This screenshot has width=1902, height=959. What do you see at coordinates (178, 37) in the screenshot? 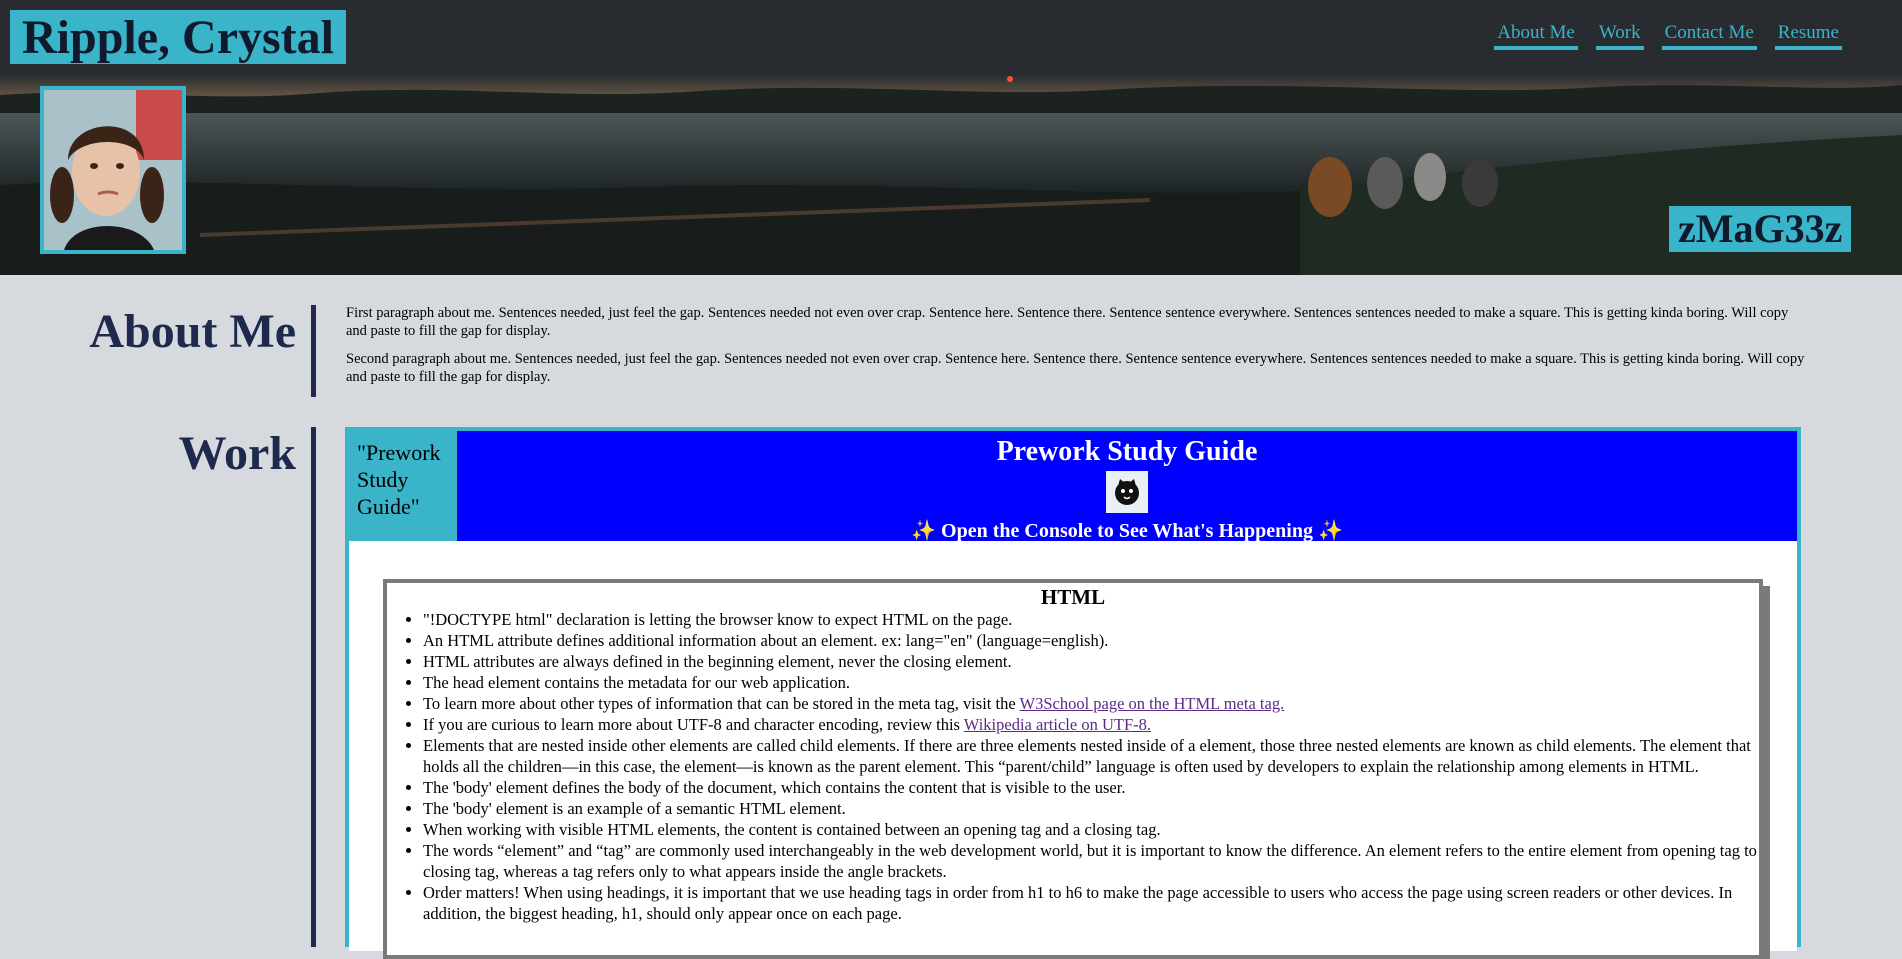
I see `site-brand: Ripple, Crystal` at bounding box center [178, 37].